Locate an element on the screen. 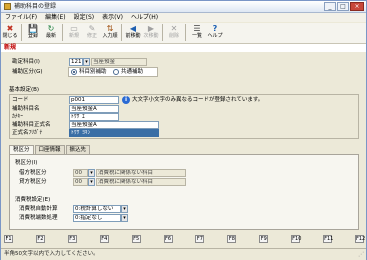  tool-new-button: ▭ 新規 is located at coordinates (74, 32).